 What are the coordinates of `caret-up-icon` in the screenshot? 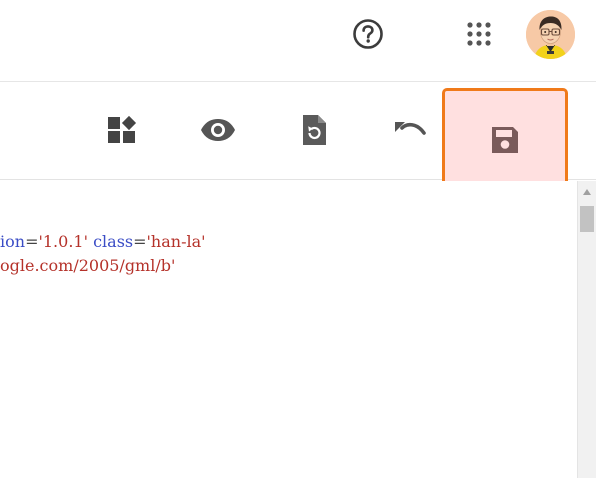 It's located at (587, 192).